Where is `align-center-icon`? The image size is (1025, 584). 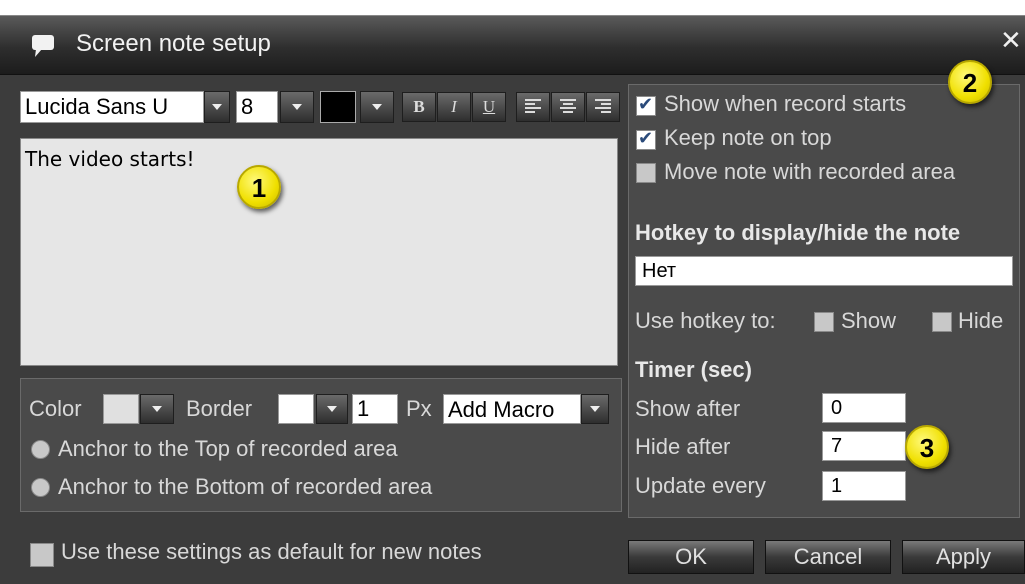 align-center-icon is located at coordinates (568, 106).